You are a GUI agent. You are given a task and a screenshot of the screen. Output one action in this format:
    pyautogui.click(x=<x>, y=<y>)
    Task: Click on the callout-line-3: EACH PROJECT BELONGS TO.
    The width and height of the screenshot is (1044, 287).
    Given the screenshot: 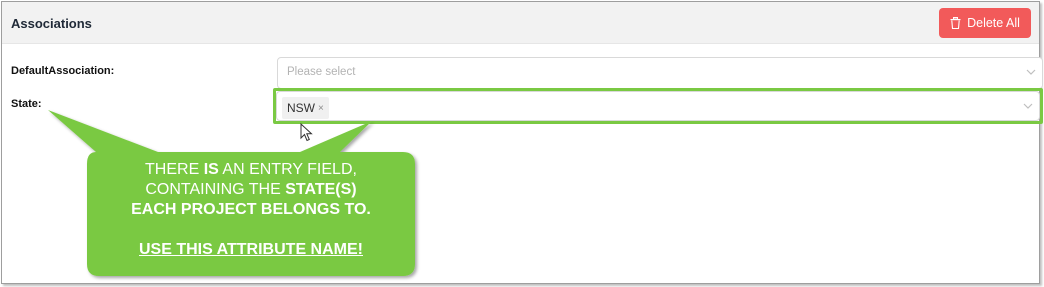 What is the action you would take?
    pyautogui.click(x=251, y=209)
    